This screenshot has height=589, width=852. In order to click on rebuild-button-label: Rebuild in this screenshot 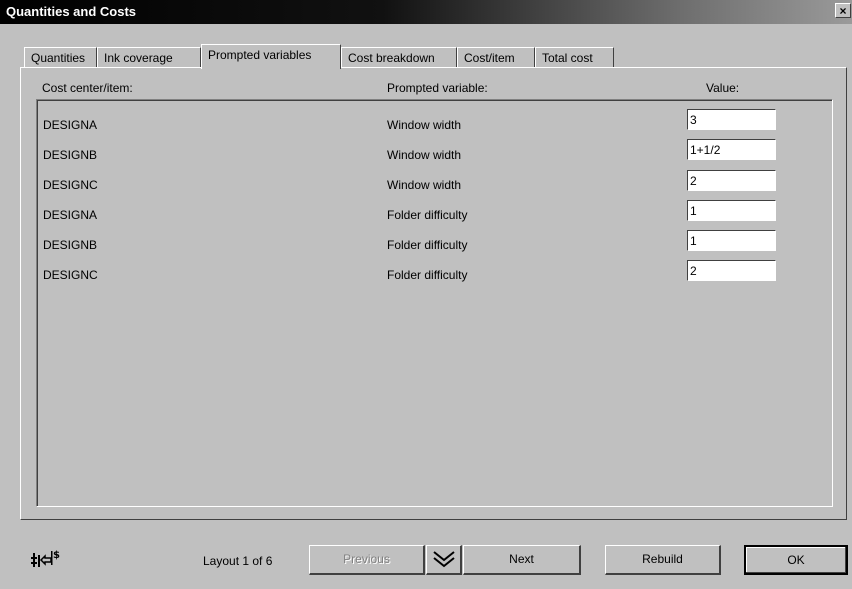, I will do `click(662, 559)`.